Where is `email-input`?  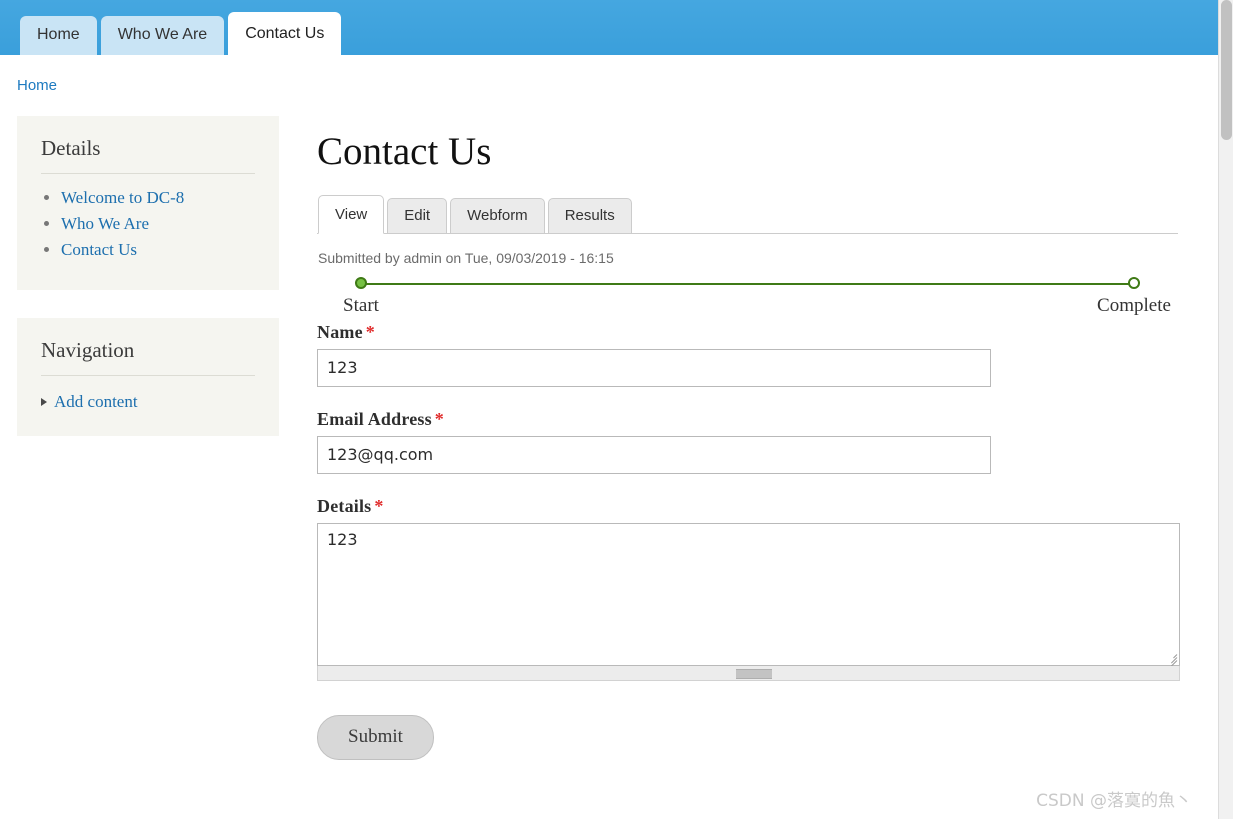
email-input is located at coordinates (654, 454).